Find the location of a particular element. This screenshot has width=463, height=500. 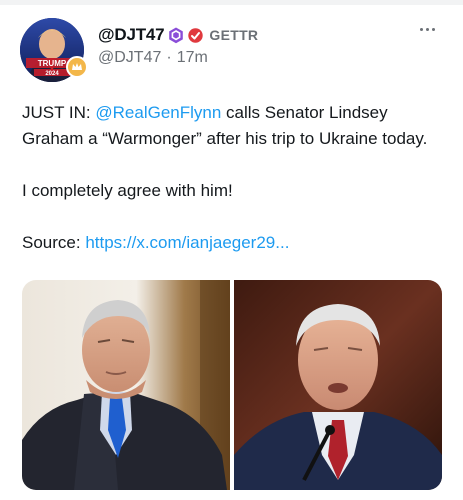

author-row: @DJT47 GETTR is located at coordinates (178, 35).